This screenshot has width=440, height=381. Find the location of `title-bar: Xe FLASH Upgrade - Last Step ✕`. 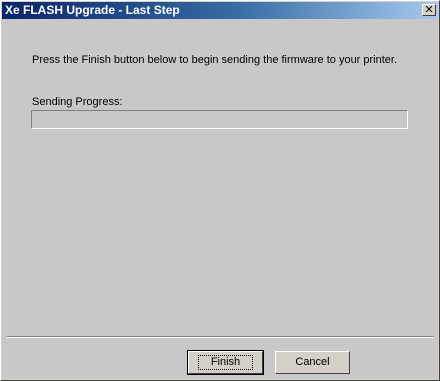

title-bar: Xe FLASH Upgrade - Last Step ✕ is located at coordinates (220, 10).